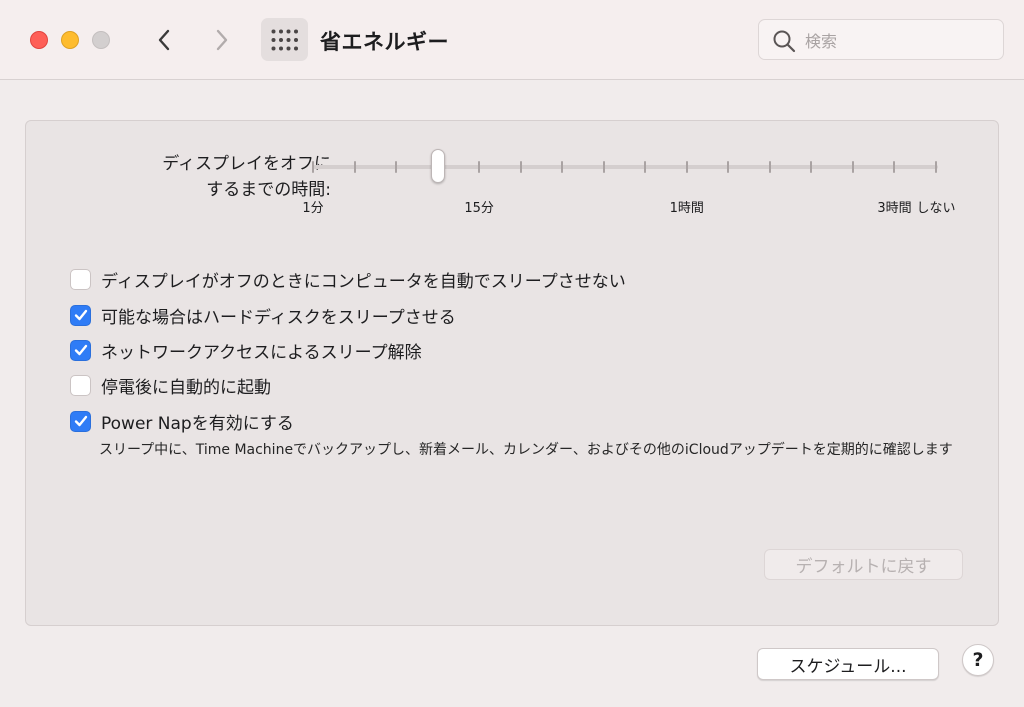 The image size is (1024, 707). I want to click on slider-tick-label: しない, so click(936, 208).